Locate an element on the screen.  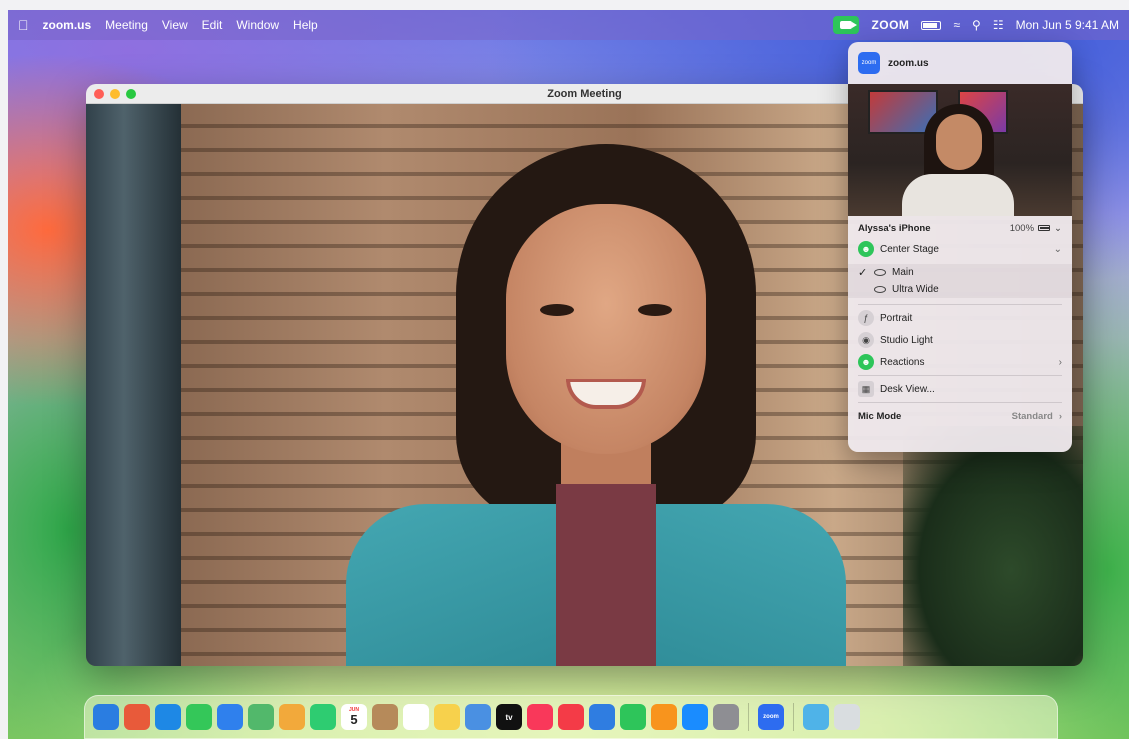
reactions-icon: ☻ is located at coordinates (866, 362).